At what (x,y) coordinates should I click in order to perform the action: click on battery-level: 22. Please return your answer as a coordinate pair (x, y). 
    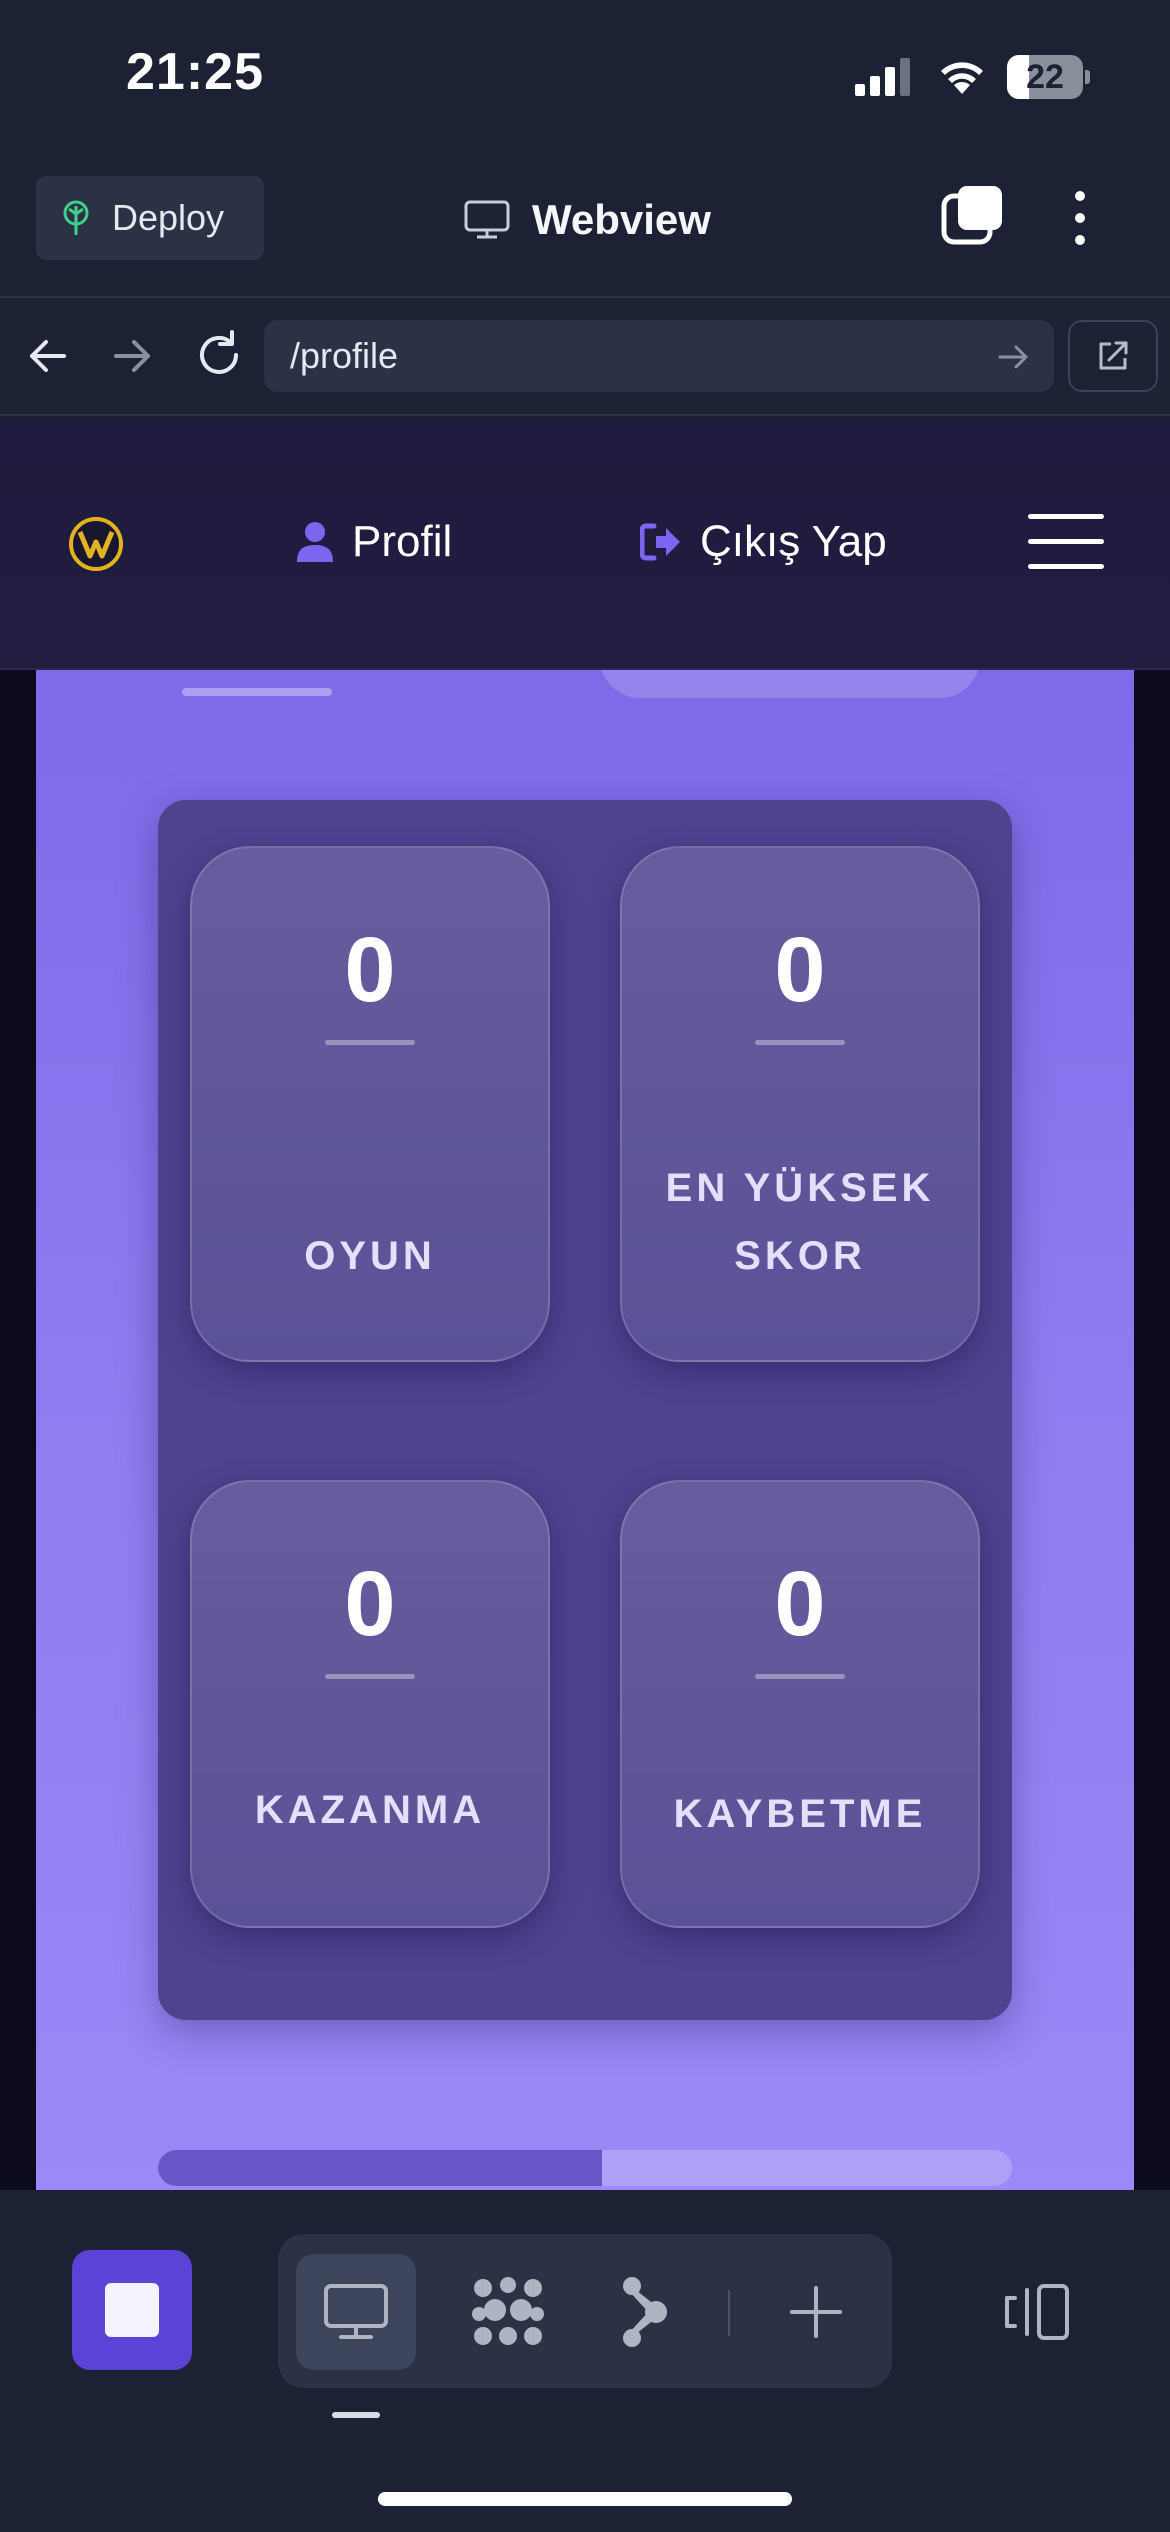
    Looking at the image, I should click on (1045, 77).